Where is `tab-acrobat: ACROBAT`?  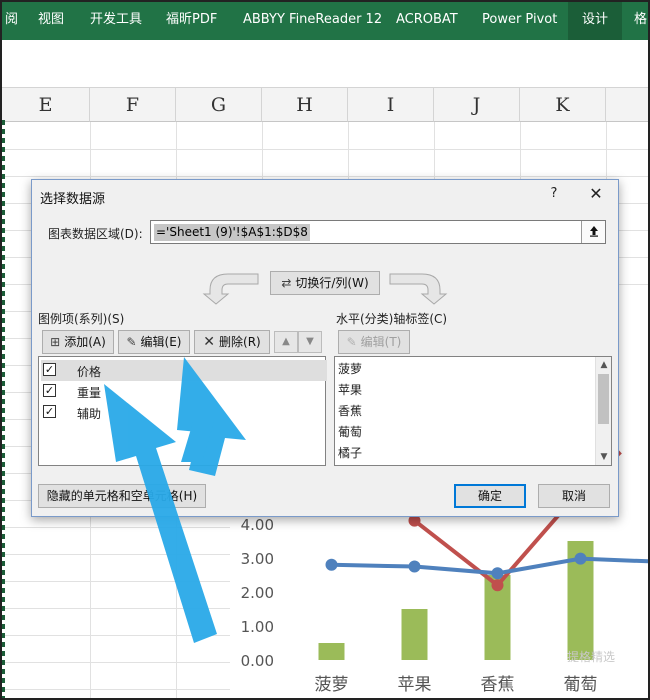
tab-acrobat: ACROBAT is located at coordinates (427, 21).